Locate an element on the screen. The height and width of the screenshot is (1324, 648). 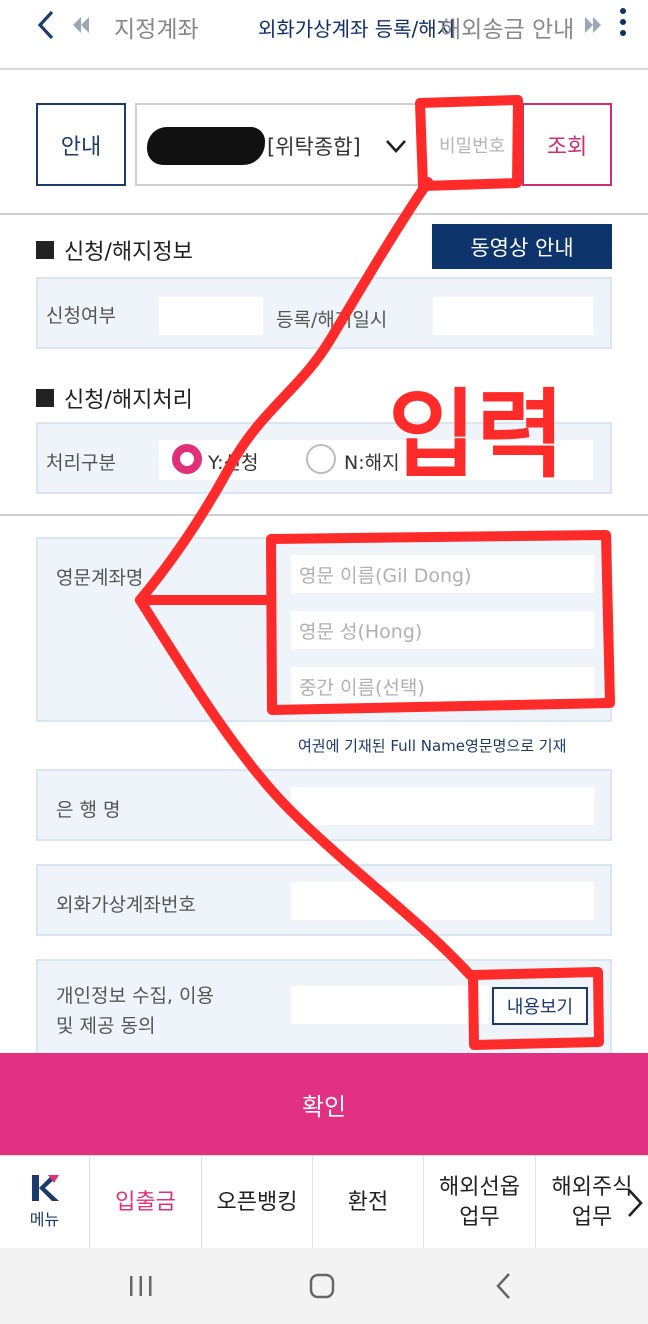
system-navigation-bar is located at coordinates (324, 1286).